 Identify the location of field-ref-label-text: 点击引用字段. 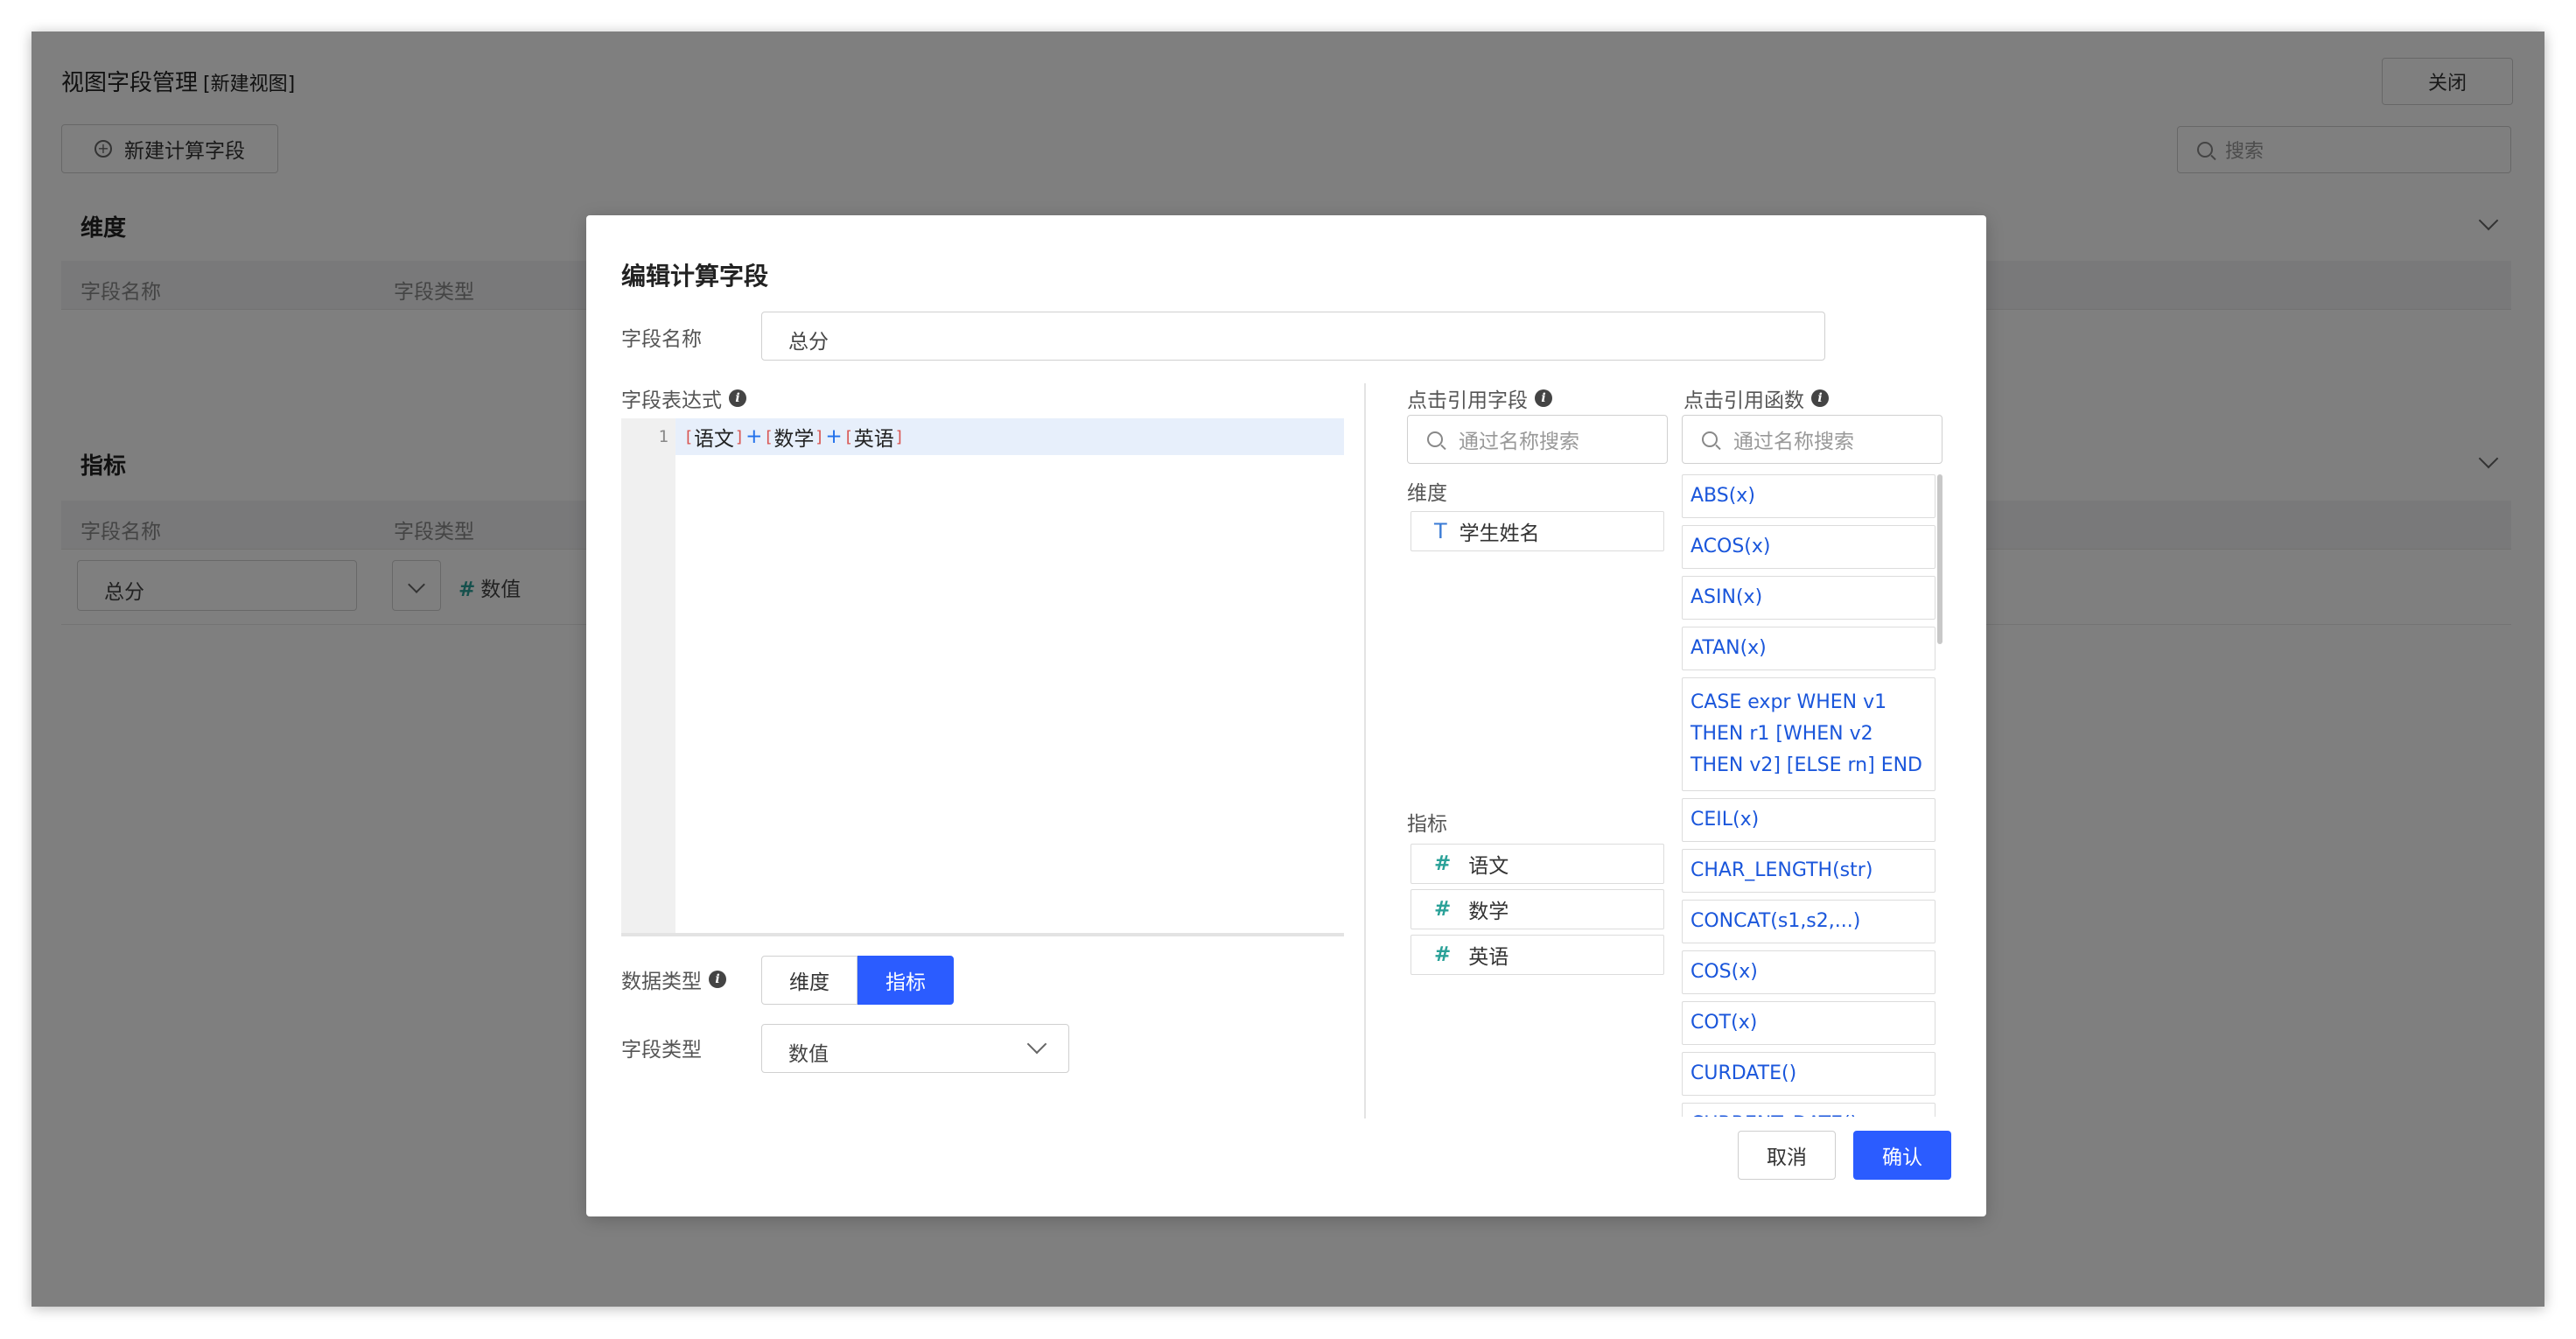
(1467, 401).